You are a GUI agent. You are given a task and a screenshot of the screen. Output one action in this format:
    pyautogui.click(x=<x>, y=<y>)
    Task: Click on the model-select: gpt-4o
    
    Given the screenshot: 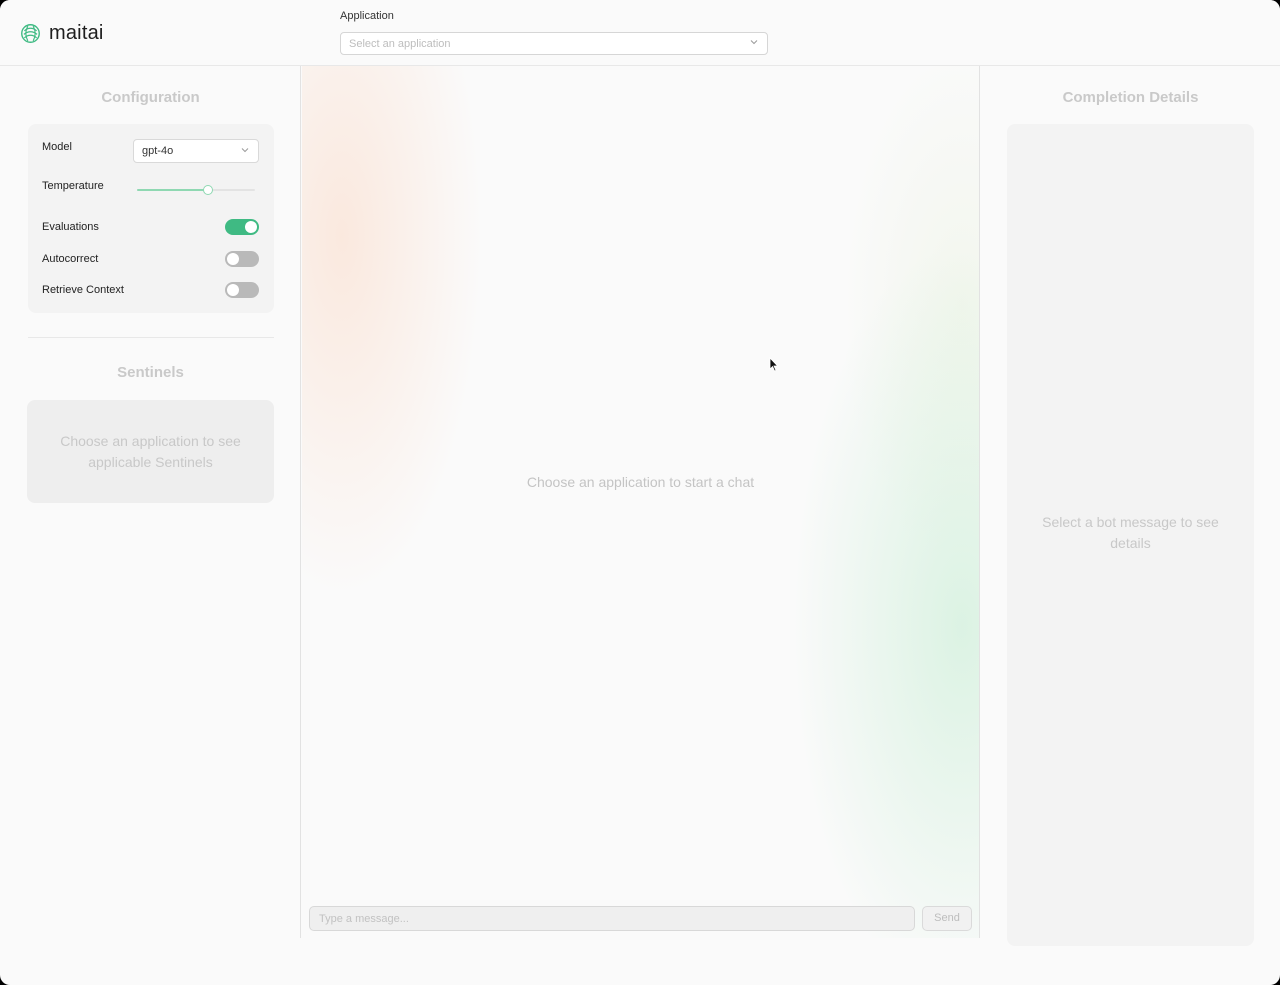 What is the action you would take?
    pyautogui.click(x=196, y=151)
    